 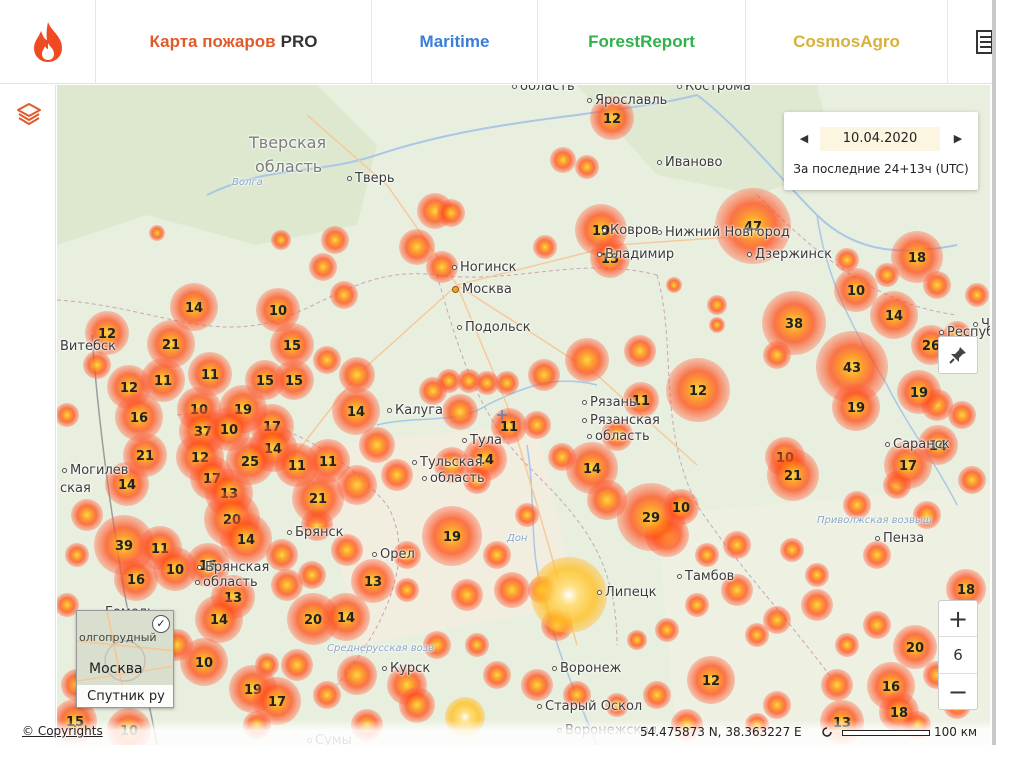 I want to click on basemap-switcher: олгопрудный Москва ✓ Спутник ру, so click(x=125, y=659).